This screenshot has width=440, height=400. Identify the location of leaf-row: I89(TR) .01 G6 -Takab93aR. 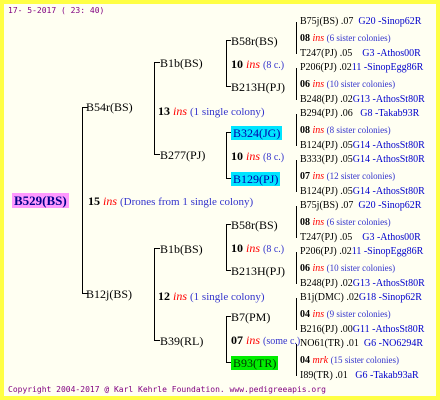
(359, 376).